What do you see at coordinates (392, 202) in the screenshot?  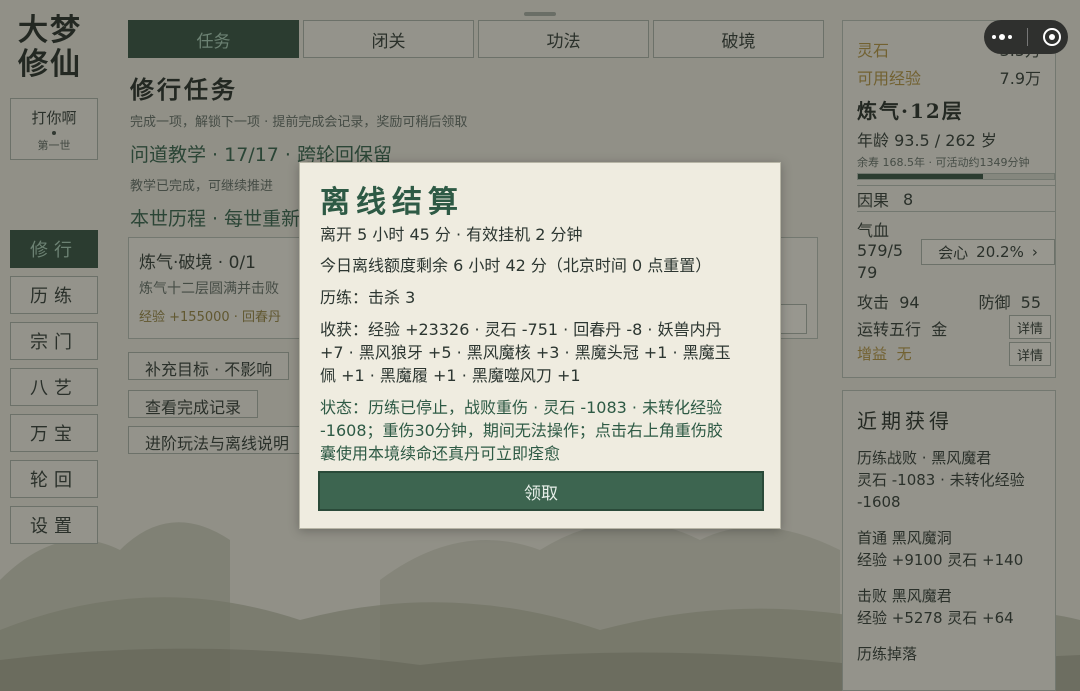 I see `dialog-title: 离线结算` at bounding box center [392, 202].